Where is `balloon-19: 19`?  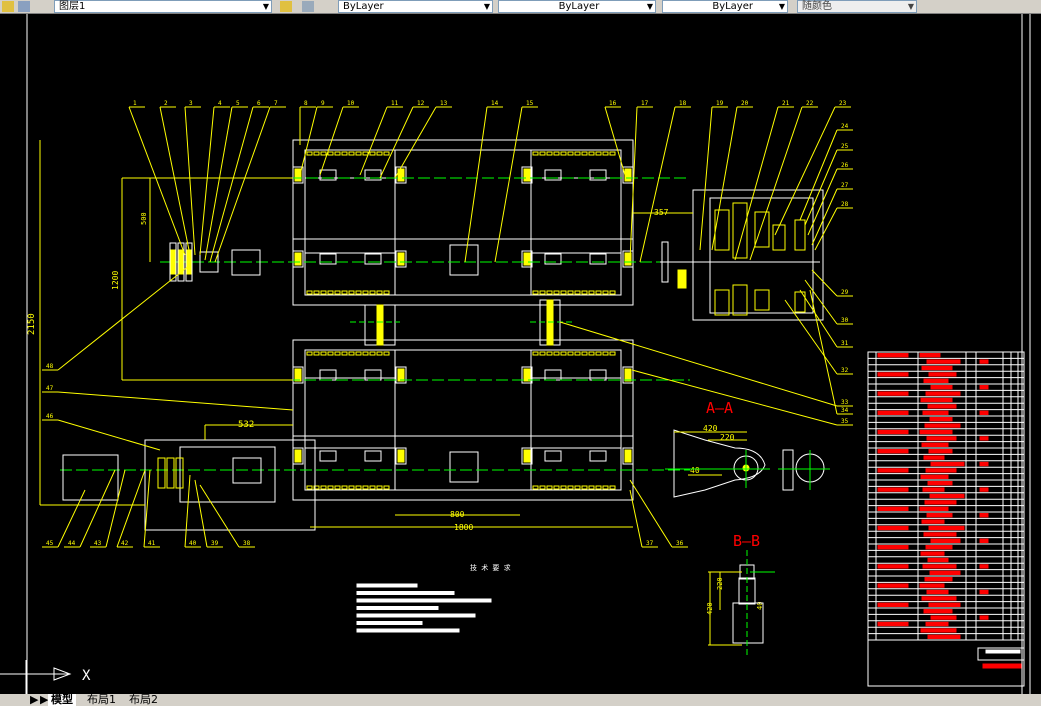 balloon-19: 19 is located at coordinates (720, 103).